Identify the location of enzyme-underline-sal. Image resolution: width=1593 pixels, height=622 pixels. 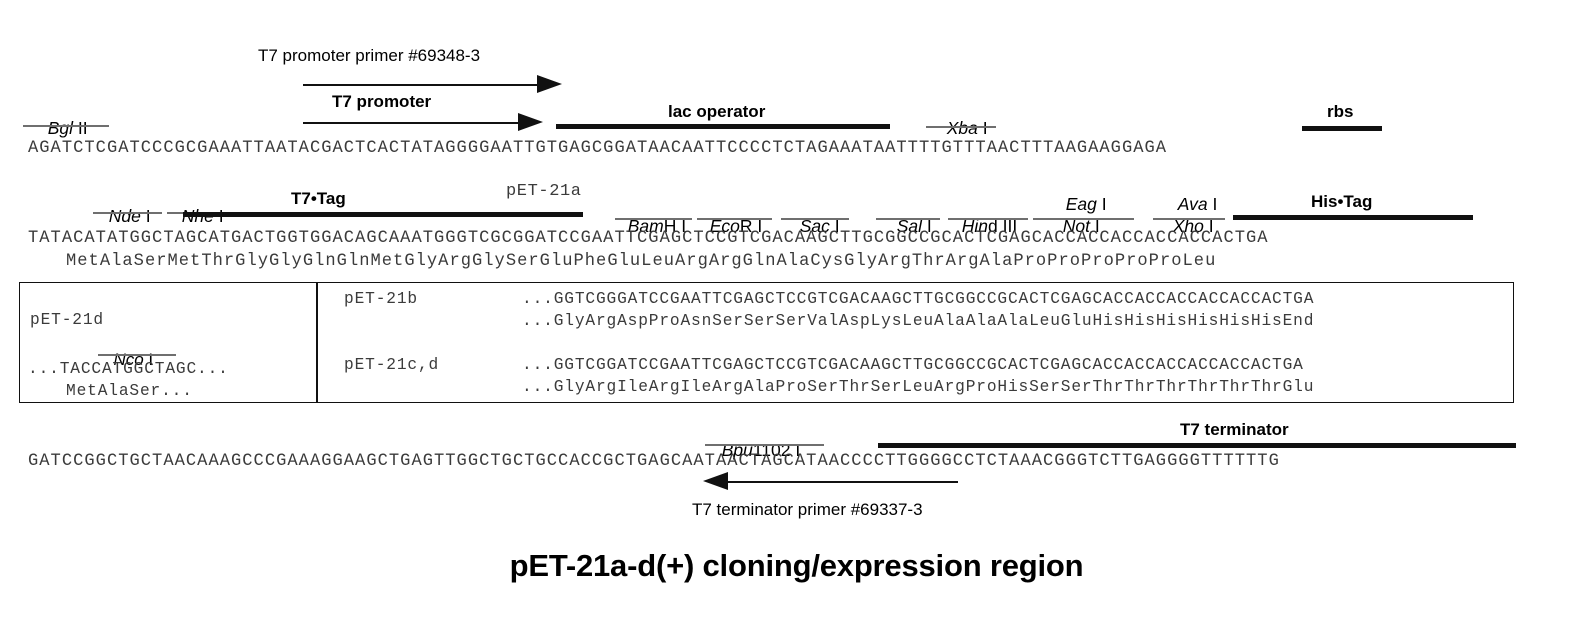
(908, 219).